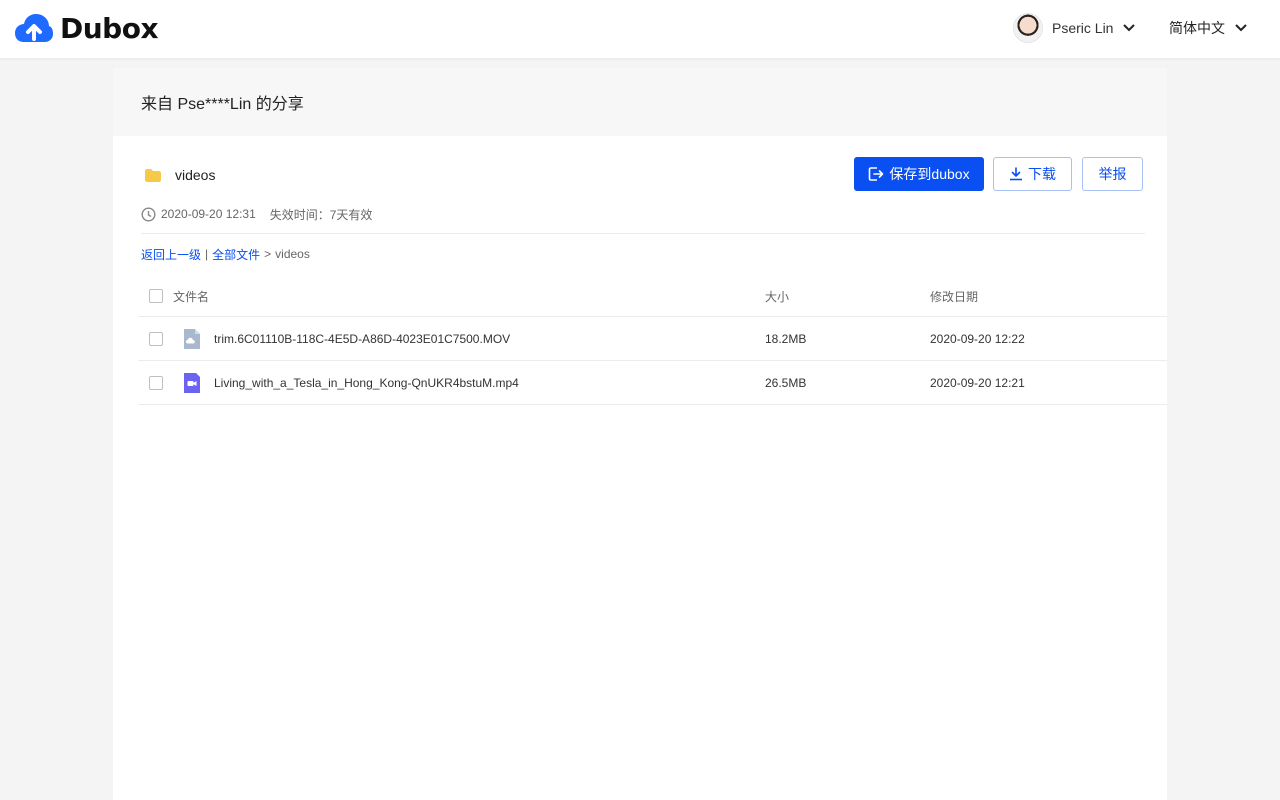 Image resolution: width=1280 pixels, height=800 pixels. Describe the element at coordinates (954, 297) in the screenshot. I see `column-header-modified: 修改日期` at that location.